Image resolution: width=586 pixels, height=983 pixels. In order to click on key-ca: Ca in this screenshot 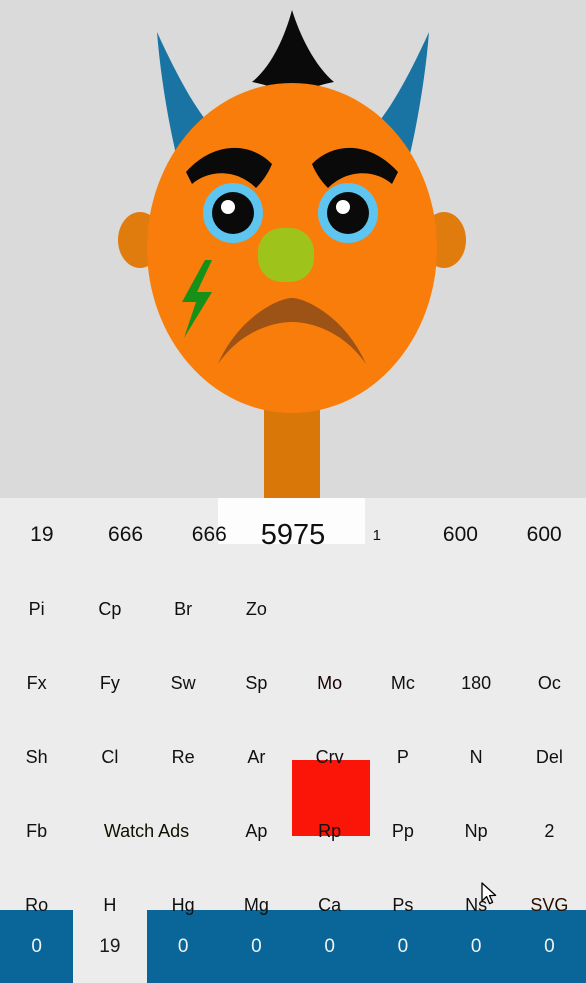, I will do `click(329, 905)`.